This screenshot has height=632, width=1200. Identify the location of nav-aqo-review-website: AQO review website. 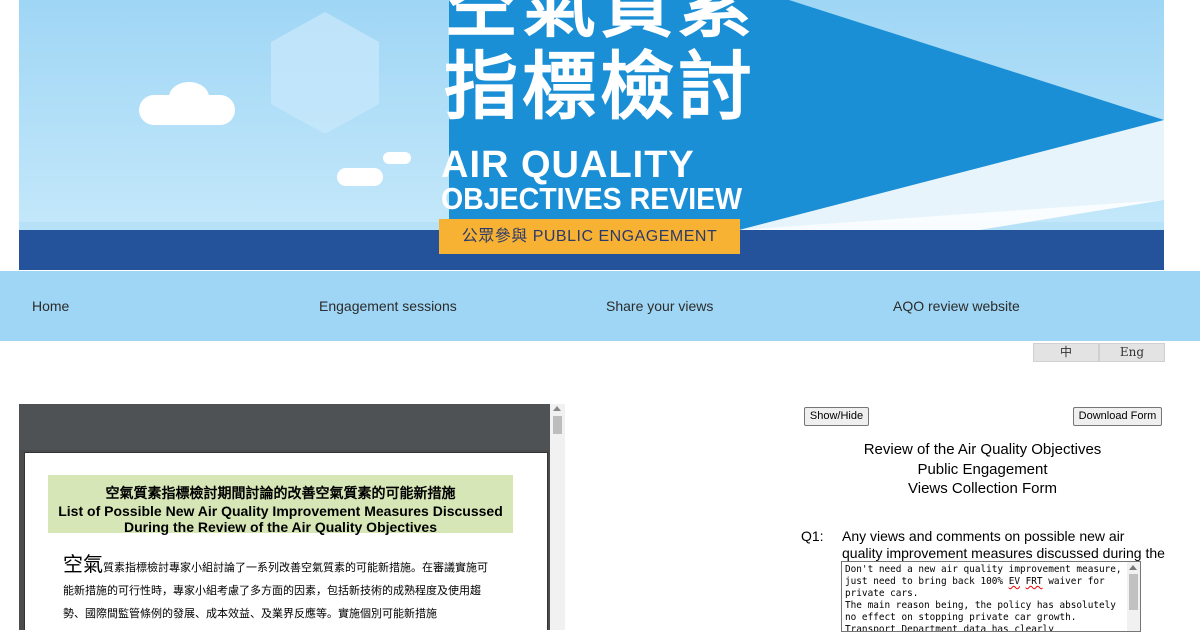
(956, 306).